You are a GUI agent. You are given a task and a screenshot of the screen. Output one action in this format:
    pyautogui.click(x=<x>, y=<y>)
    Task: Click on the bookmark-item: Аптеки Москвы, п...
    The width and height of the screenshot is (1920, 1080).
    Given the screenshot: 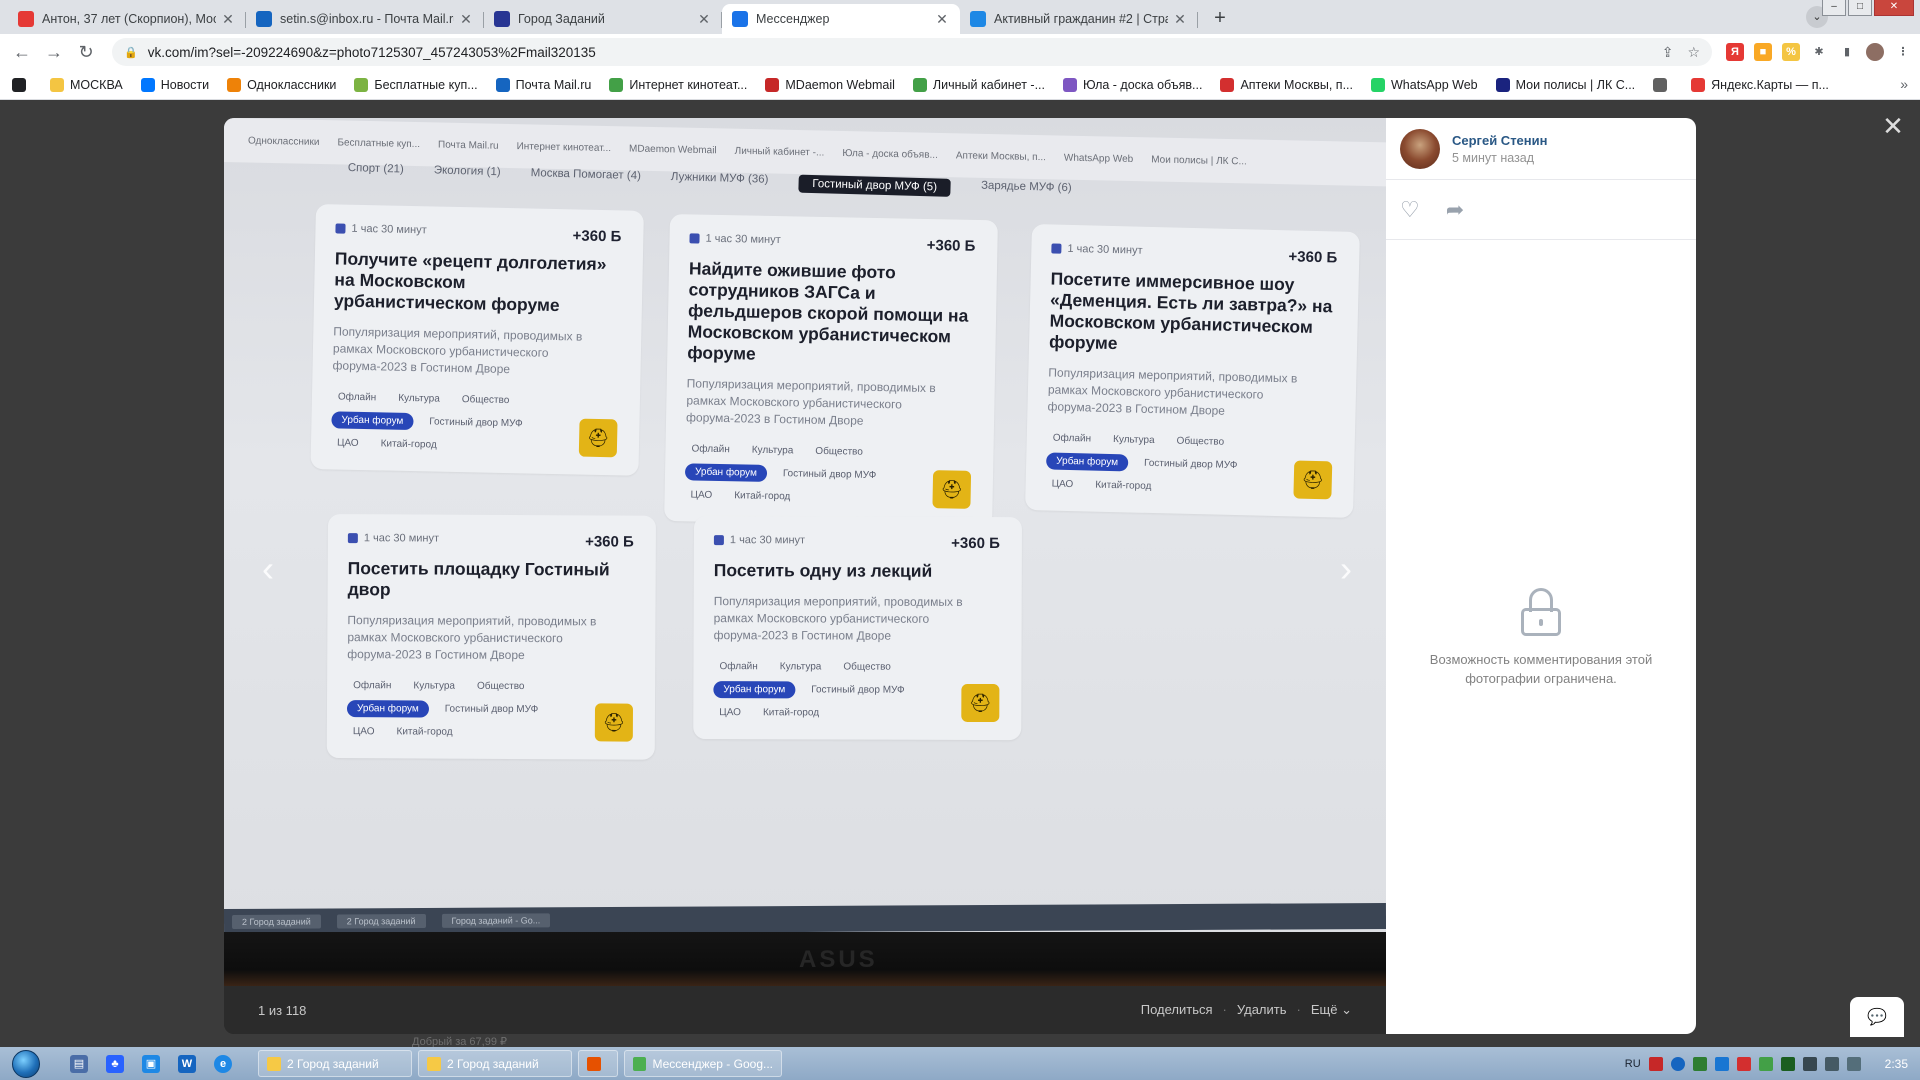 What is the action you would take?
    pyautogui.click(x=1286, y=84)
    